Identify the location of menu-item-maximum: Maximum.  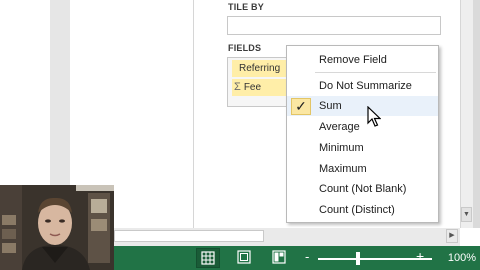
(362, 169).